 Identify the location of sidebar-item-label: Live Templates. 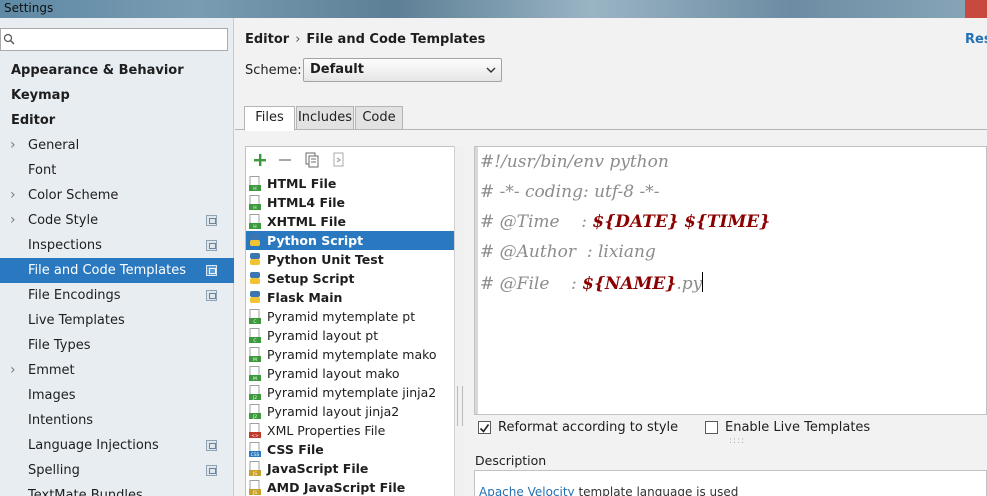
(76, 320).